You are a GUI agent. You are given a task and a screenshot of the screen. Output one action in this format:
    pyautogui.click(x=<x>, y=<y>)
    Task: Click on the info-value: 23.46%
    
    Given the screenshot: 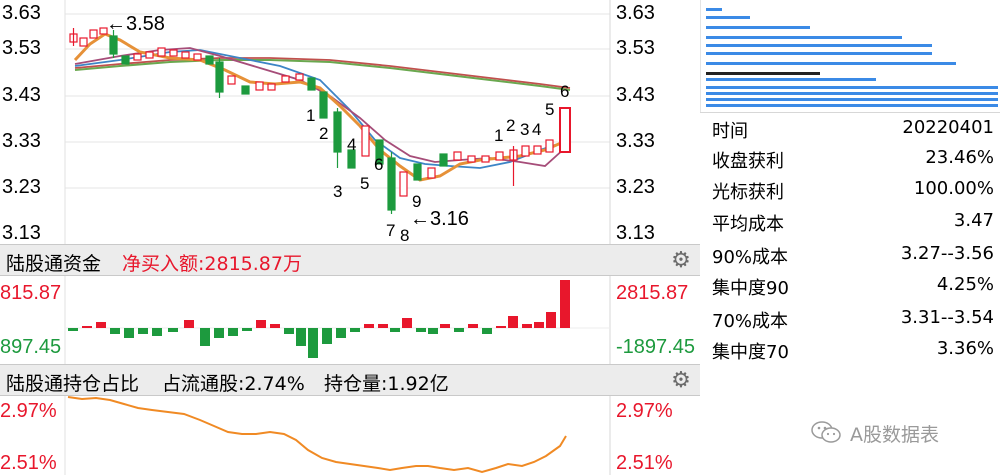 What is the action you would take?
    pyautogui.click(x=959, y=157)
    